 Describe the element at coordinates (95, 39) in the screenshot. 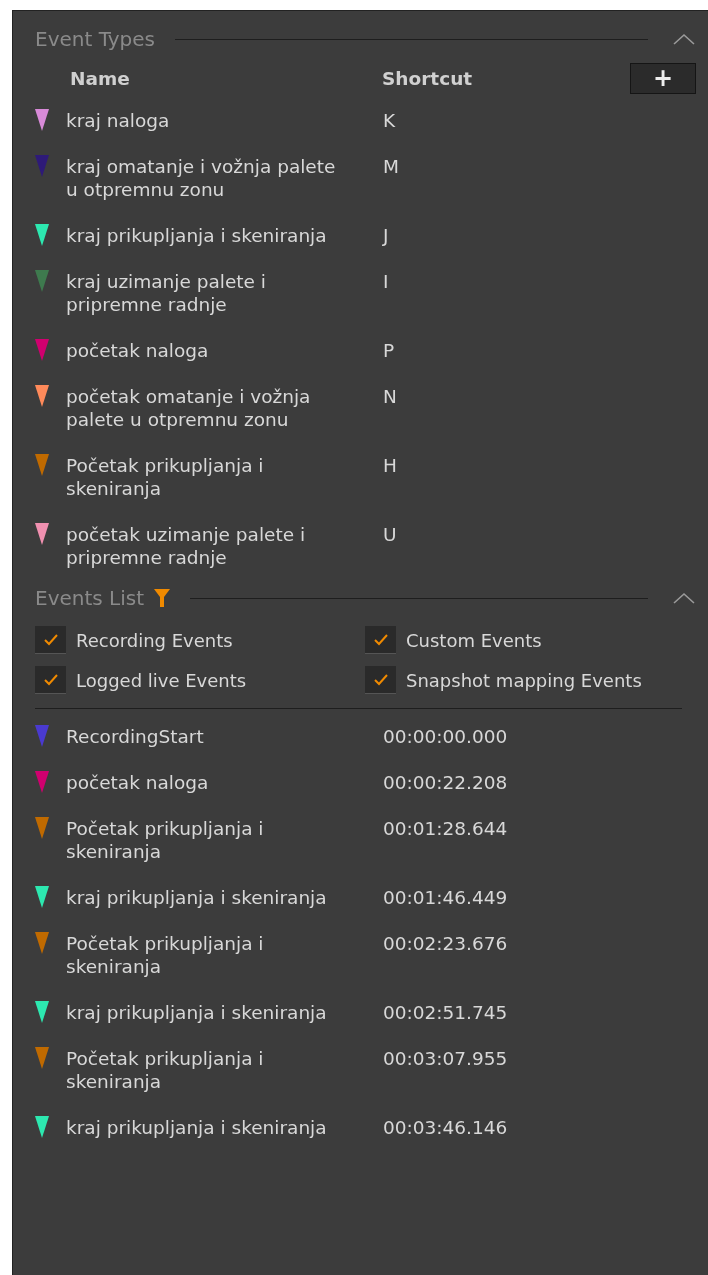

I see `section-title: Event Types` at that location.